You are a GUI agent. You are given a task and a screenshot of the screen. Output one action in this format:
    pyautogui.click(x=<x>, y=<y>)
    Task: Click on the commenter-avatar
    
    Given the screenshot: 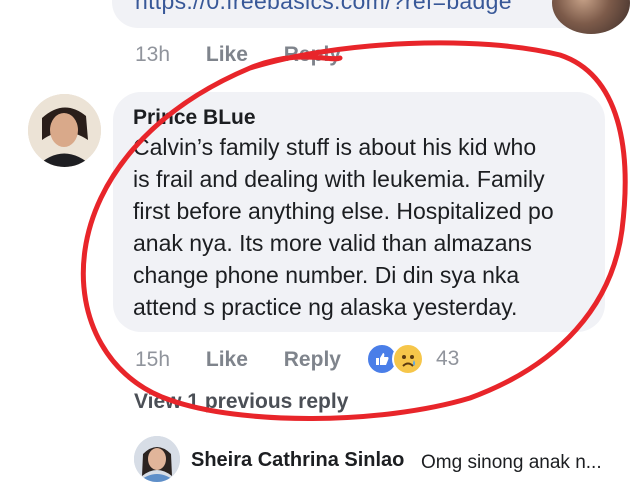 What is the action you would take?
    pyautogui.click(x=64, y=130)
    